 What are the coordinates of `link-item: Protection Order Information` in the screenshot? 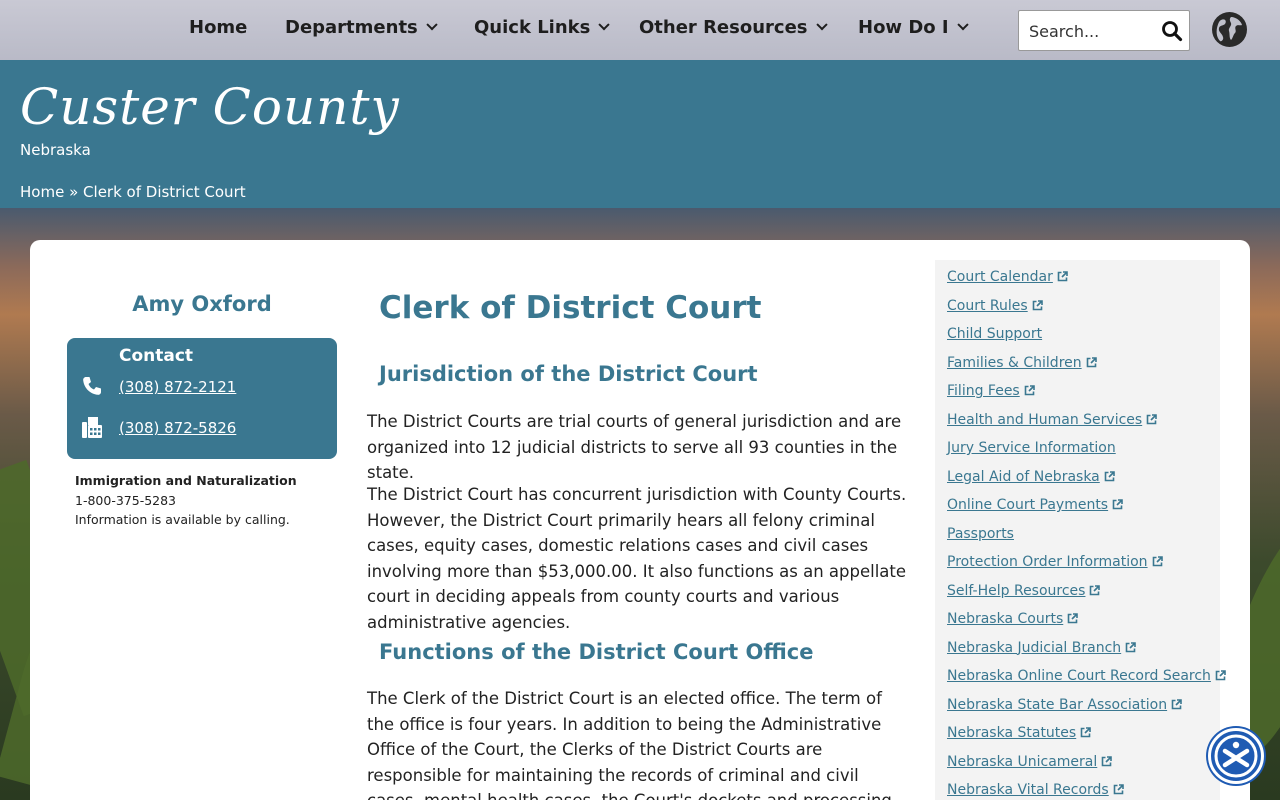 It's located at (1055, 562).